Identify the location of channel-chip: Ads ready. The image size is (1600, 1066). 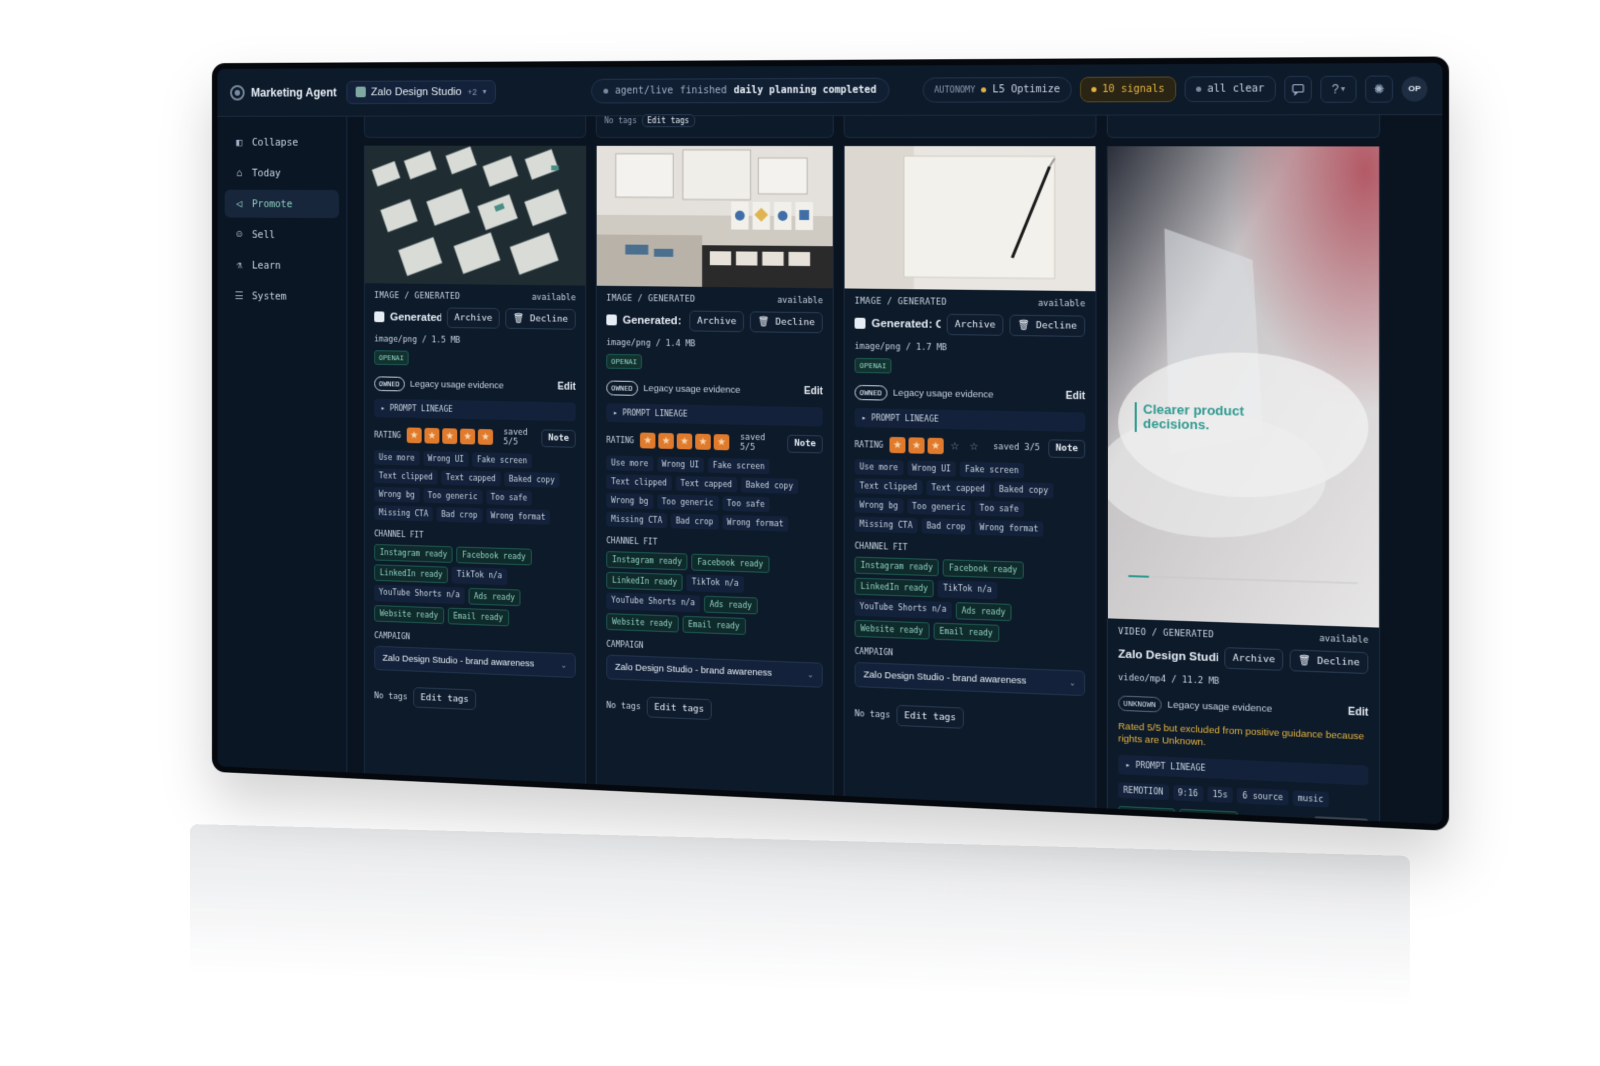
(731, 605).